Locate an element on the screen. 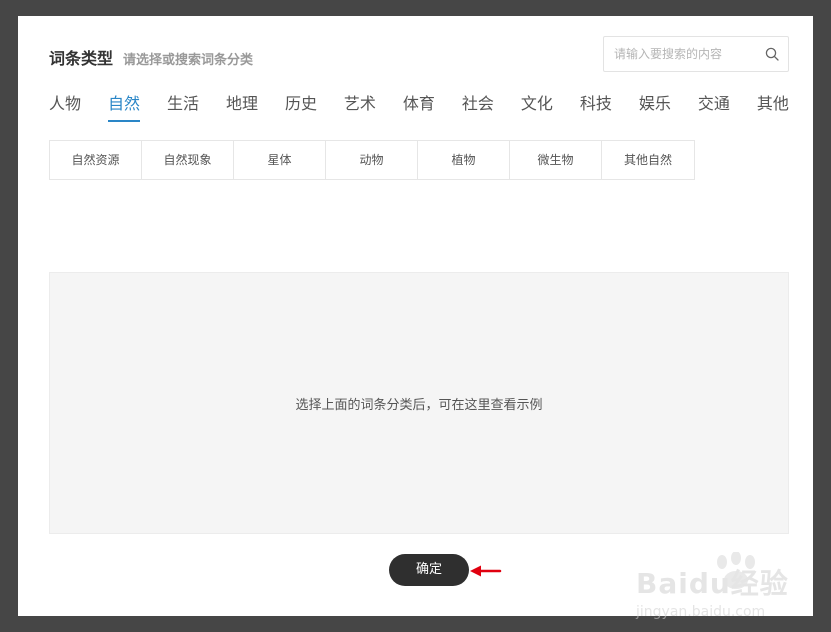  tab-geography: 地理 is located at coordinates (242, 108).